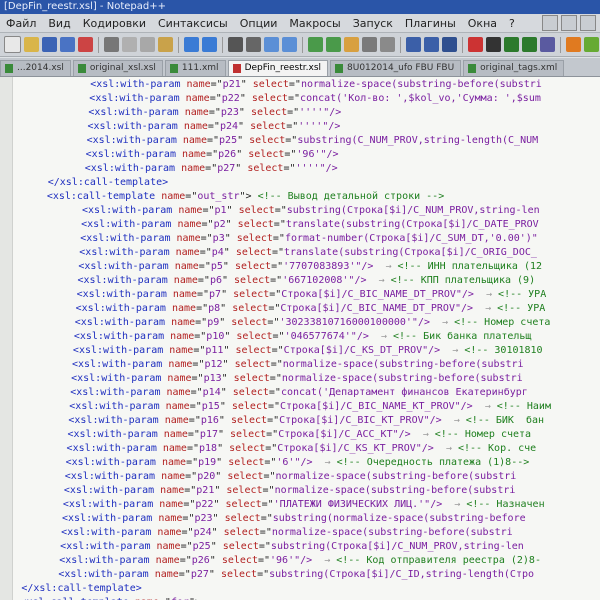 Image resolution: width=600 pixels, height=600 pixels. I want to click on sync-v-icon, so click(315, 44).